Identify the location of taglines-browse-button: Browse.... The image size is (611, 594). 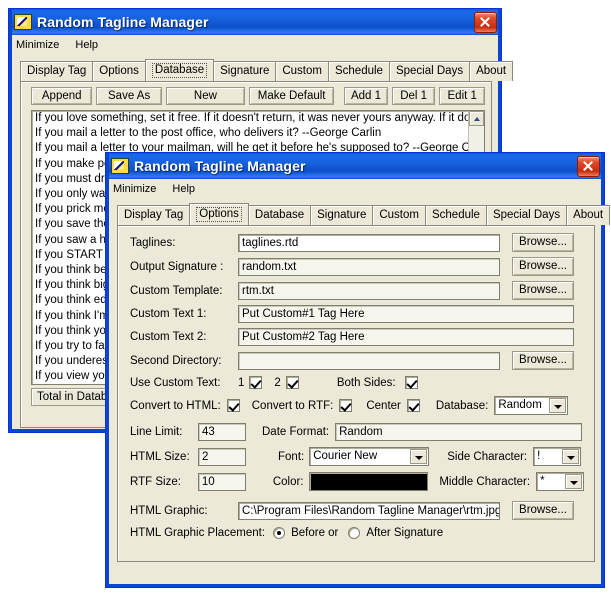
(543, 242).